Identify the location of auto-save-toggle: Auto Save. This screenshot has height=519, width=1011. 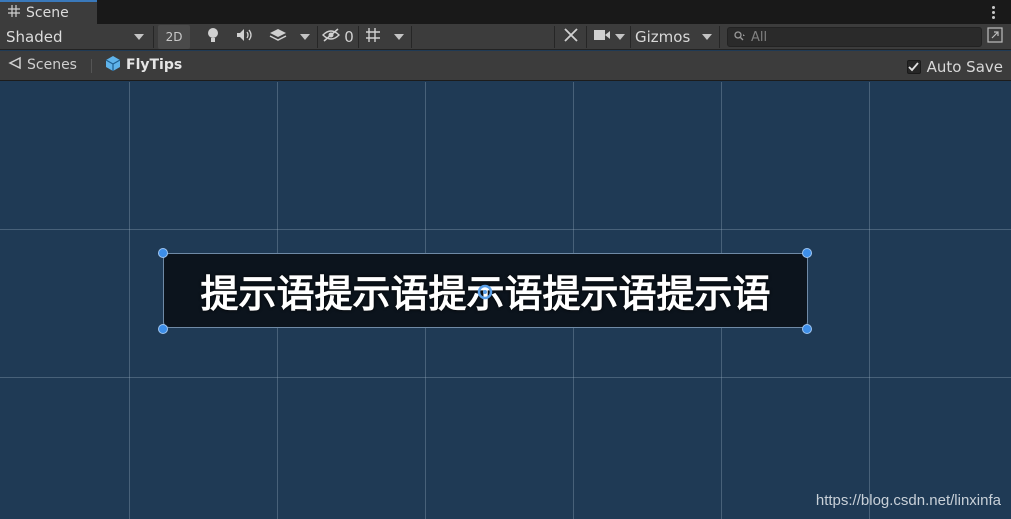
(954, 67).